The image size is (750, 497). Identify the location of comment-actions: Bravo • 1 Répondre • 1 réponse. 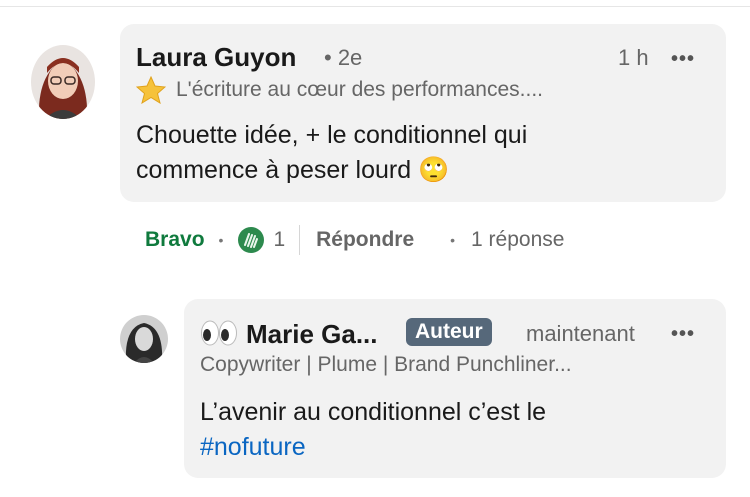
(354, 240).